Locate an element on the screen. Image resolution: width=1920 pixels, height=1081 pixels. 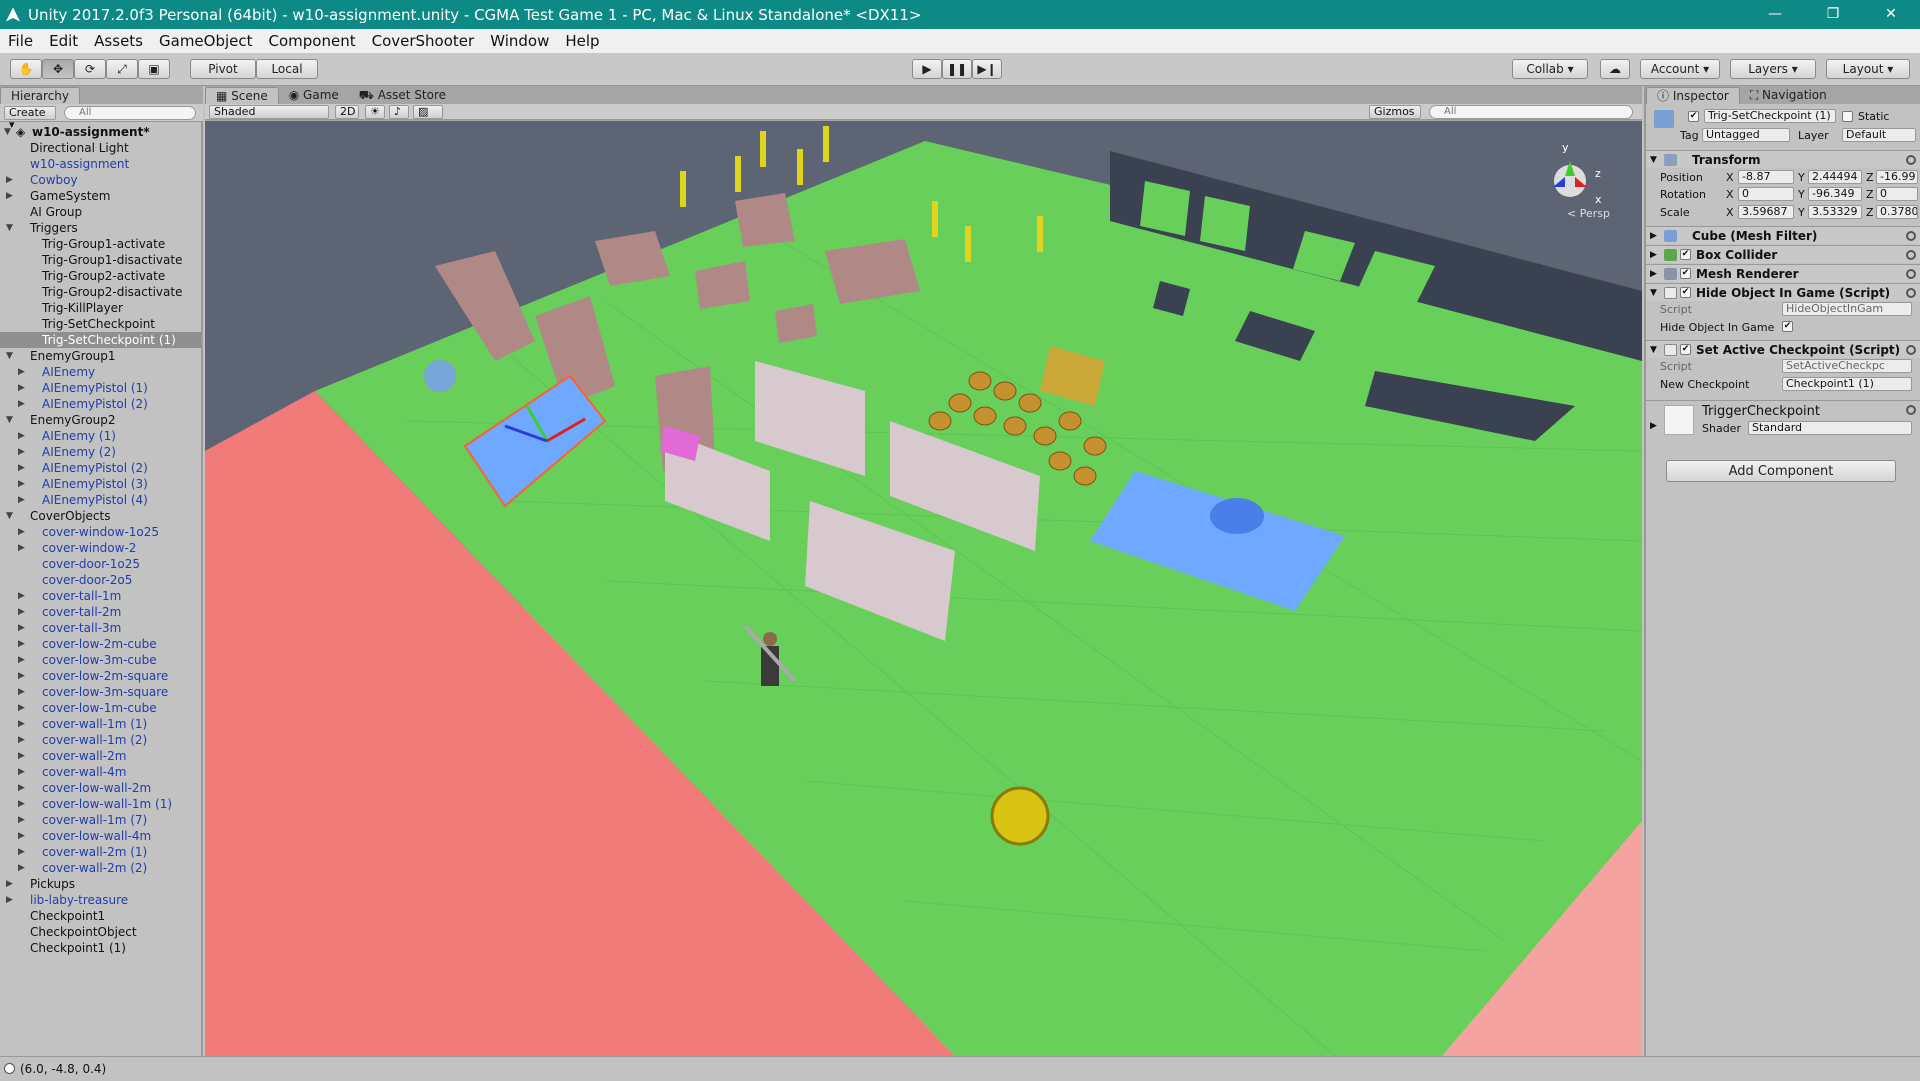
menu-component: Component is located at coordinates (312, 41).